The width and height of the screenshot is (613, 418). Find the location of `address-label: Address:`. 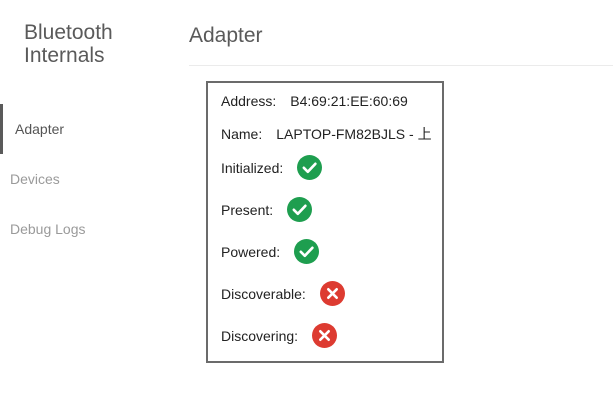

address-label: Address: is located at coordinates (249, 101).